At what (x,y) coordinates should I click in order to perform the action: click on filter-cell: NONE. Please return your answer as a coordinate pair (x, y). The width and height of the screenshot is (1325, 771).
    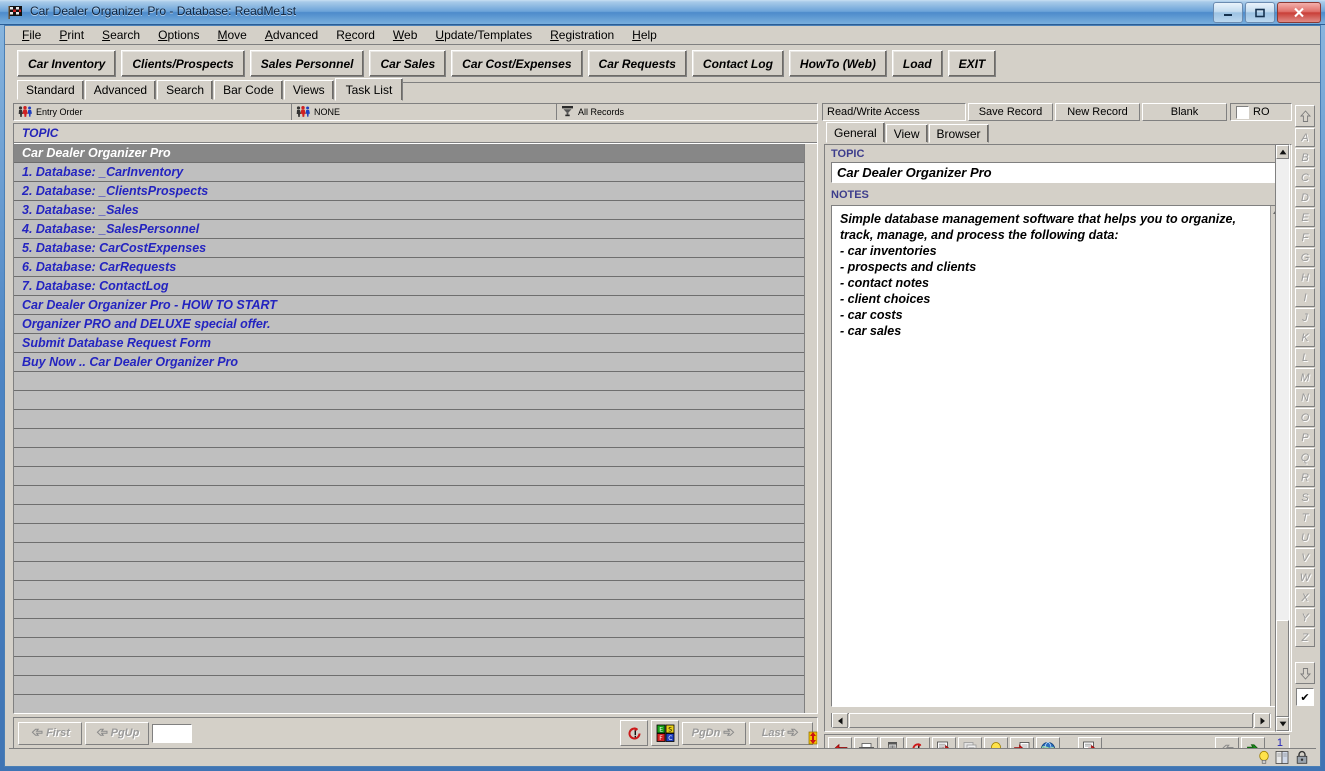
    Looking at the image, I should click on (424, 112).